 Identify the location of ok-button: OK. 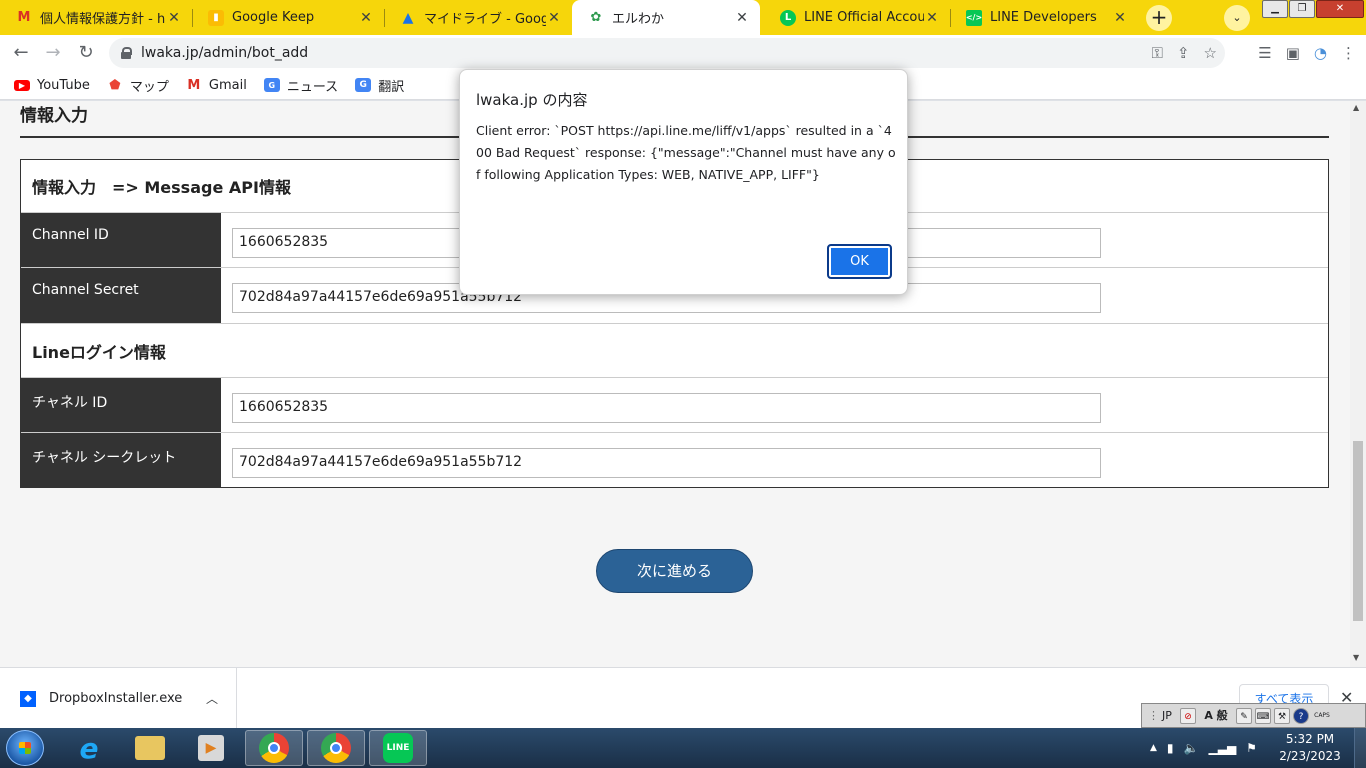
(859, 261).